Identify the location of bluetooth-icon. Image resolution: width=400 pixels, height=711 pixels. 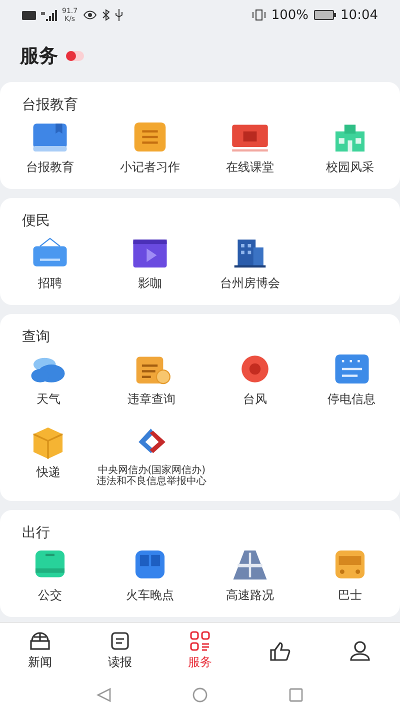
(106, 15).